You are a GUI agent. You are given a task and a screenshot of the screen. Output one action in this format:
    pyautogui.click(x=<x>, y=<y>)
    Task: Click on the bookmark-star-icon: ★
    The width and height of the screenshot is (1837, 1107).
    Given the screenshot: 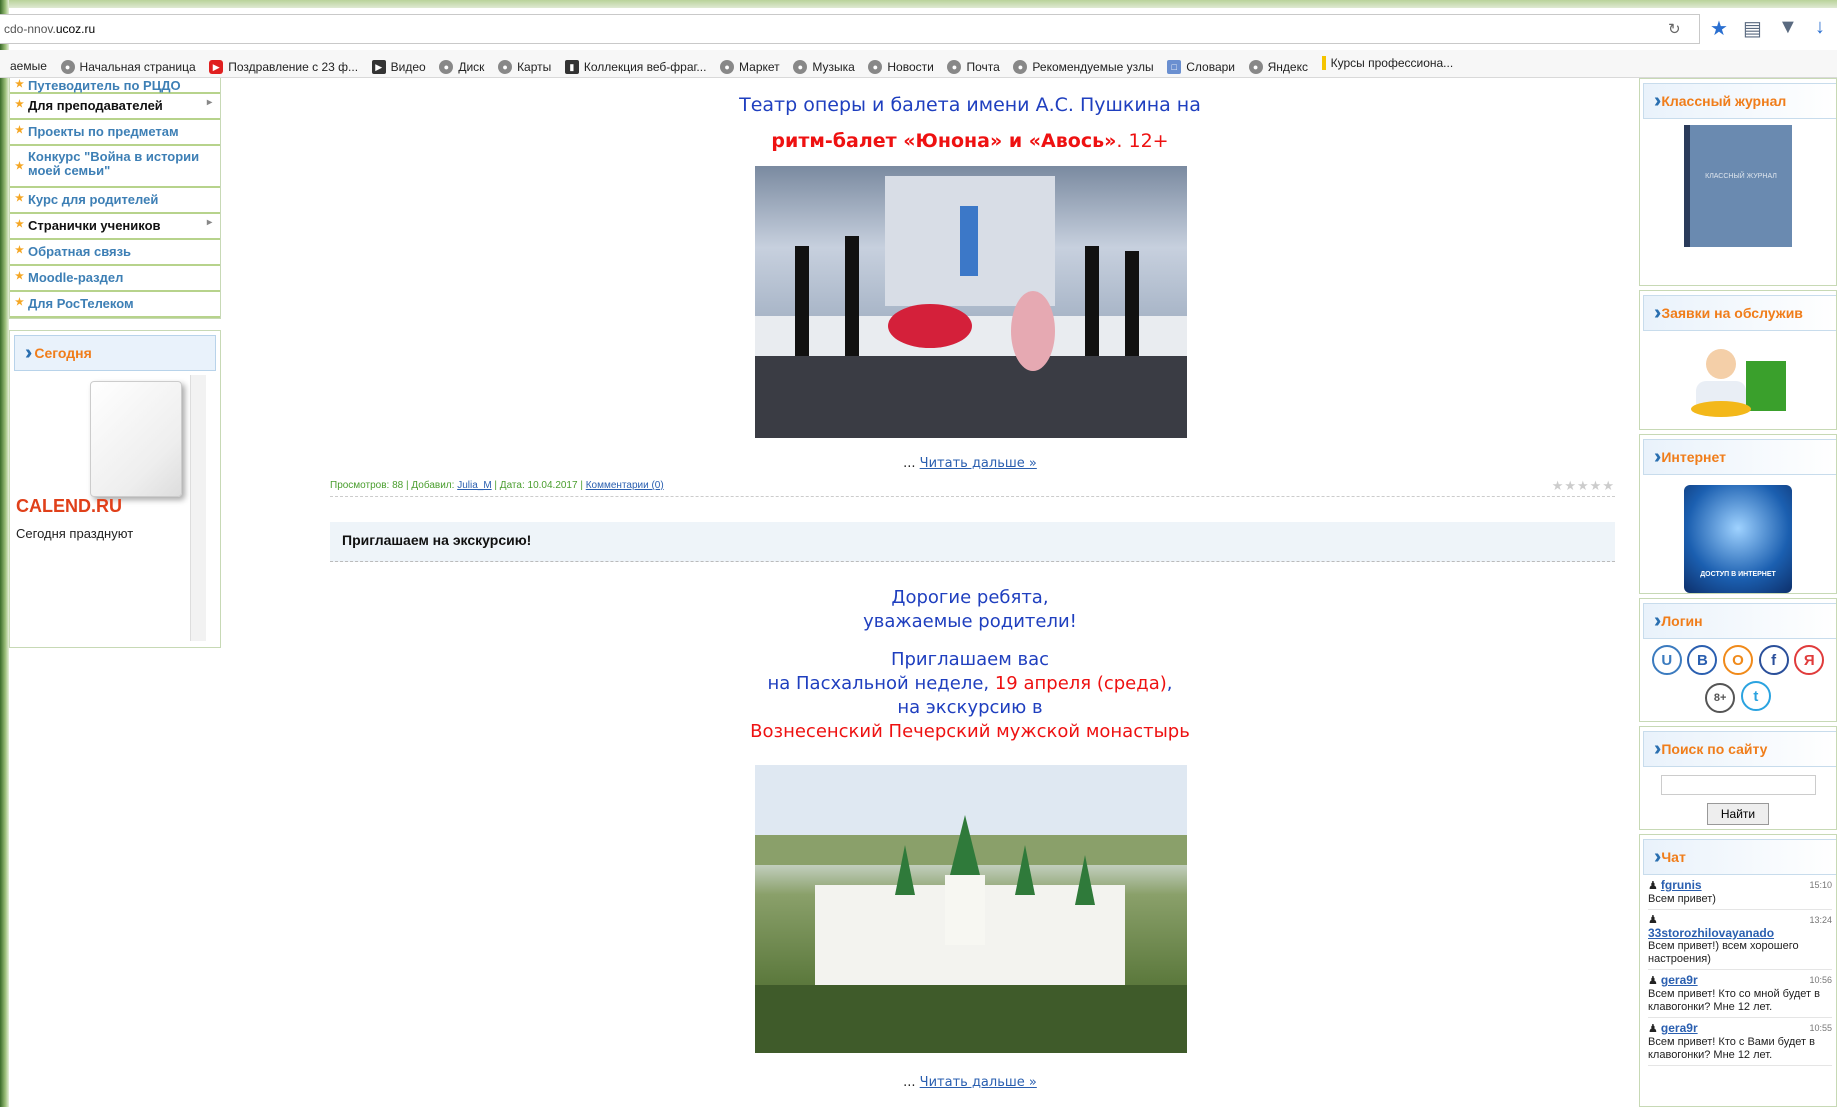 What is the action you would take?
    pyautogui.click(x=1719, y=28)
    